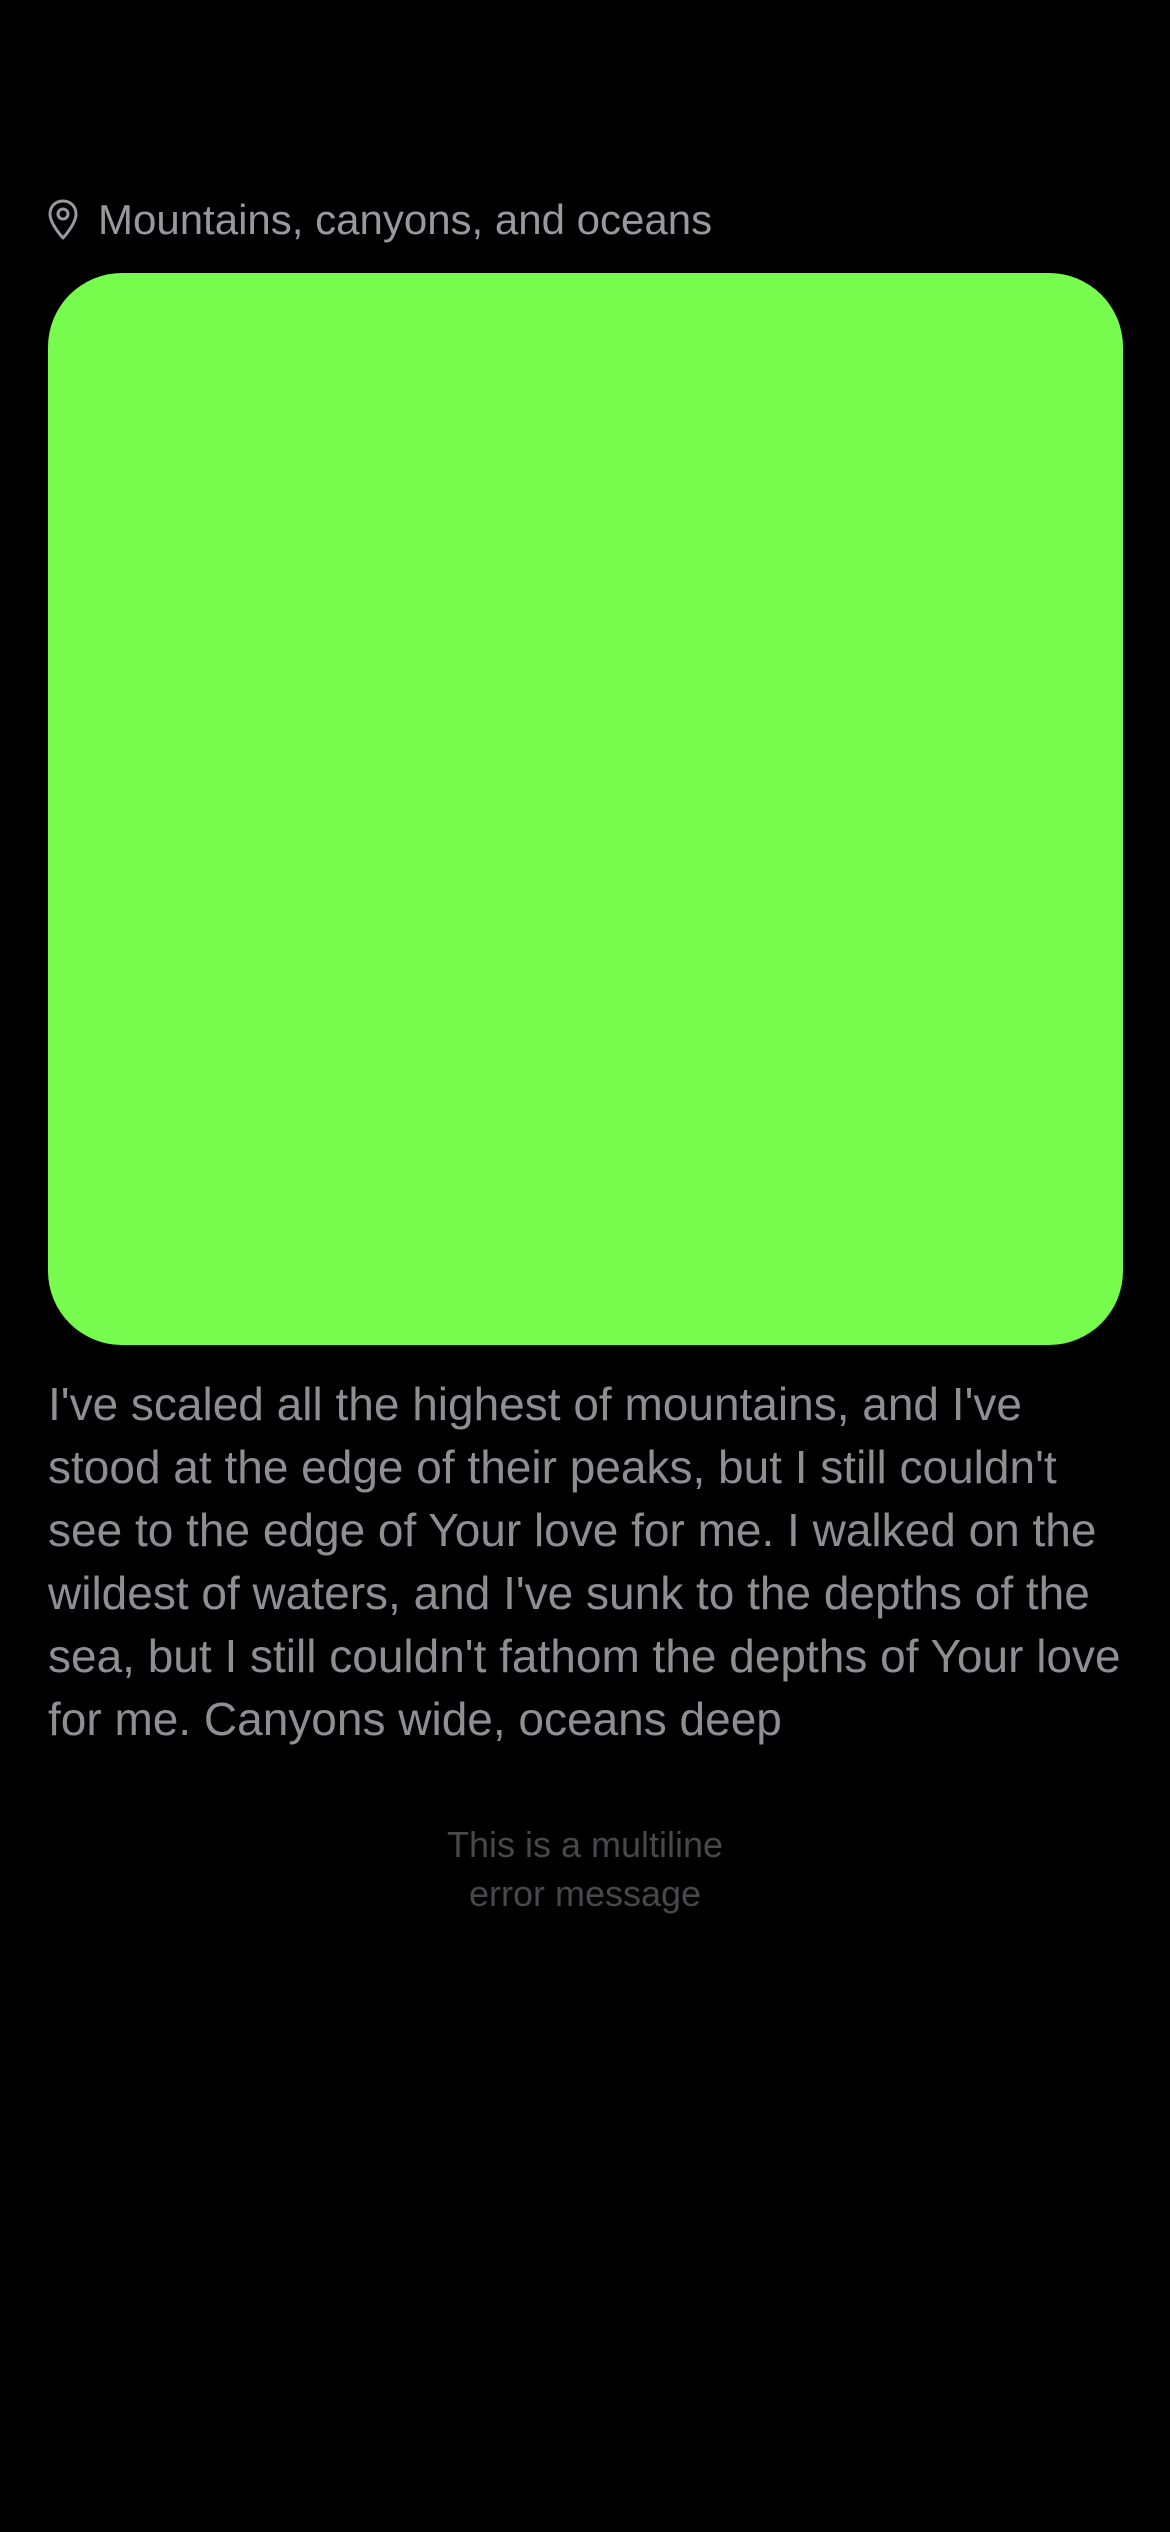 The width and height of the screenshot is (1170, 2532). Describe the element at coordinates (405, 219) in the screenshot. I see `location-label: Mountains, canyons, and oceans` at that location.